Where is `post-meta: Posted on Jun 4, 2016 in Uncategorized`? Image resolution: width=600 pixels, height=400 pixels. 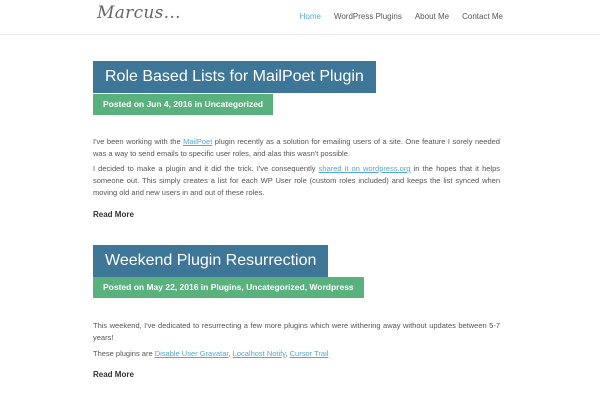
post-meta: Posted on Jun 4, 2016 in Uncategorized is located at coordinates (183, 104).